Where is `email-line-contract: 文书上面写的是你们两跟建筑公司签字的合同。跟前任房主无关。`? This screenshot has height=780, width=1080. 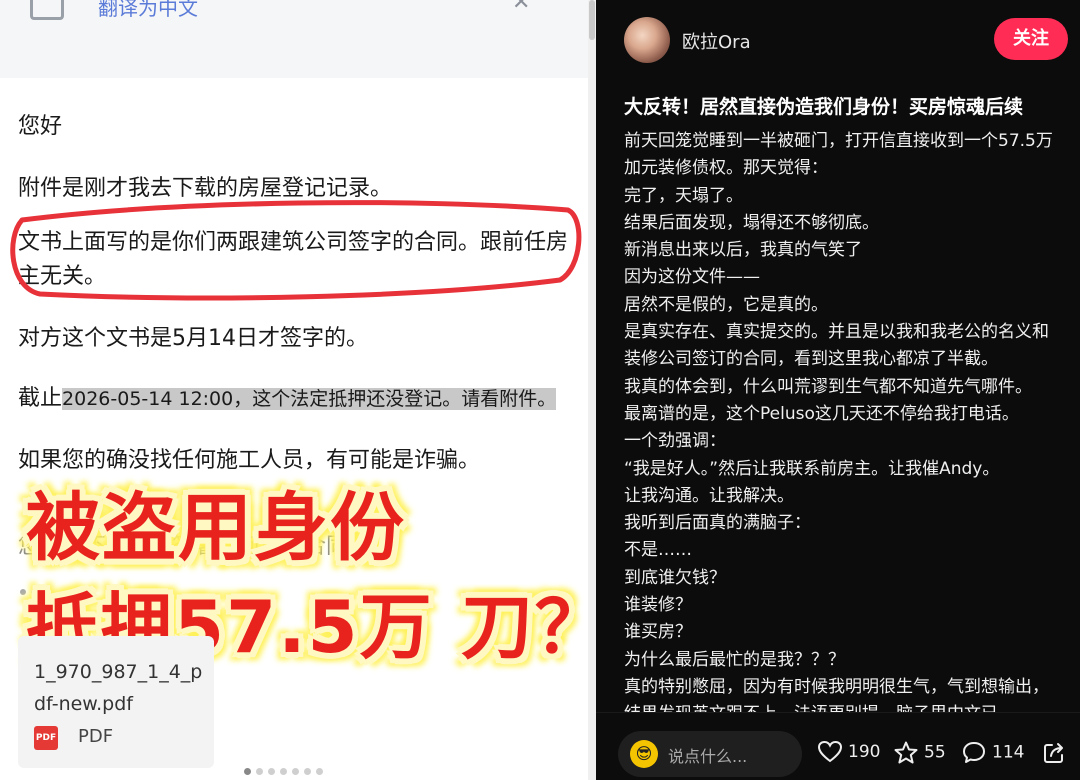 email-line-contract: 文书上面写的是你们两跟建筑公司签字的合同。跟前任房主无关。 is located at coordinates (293, 259).